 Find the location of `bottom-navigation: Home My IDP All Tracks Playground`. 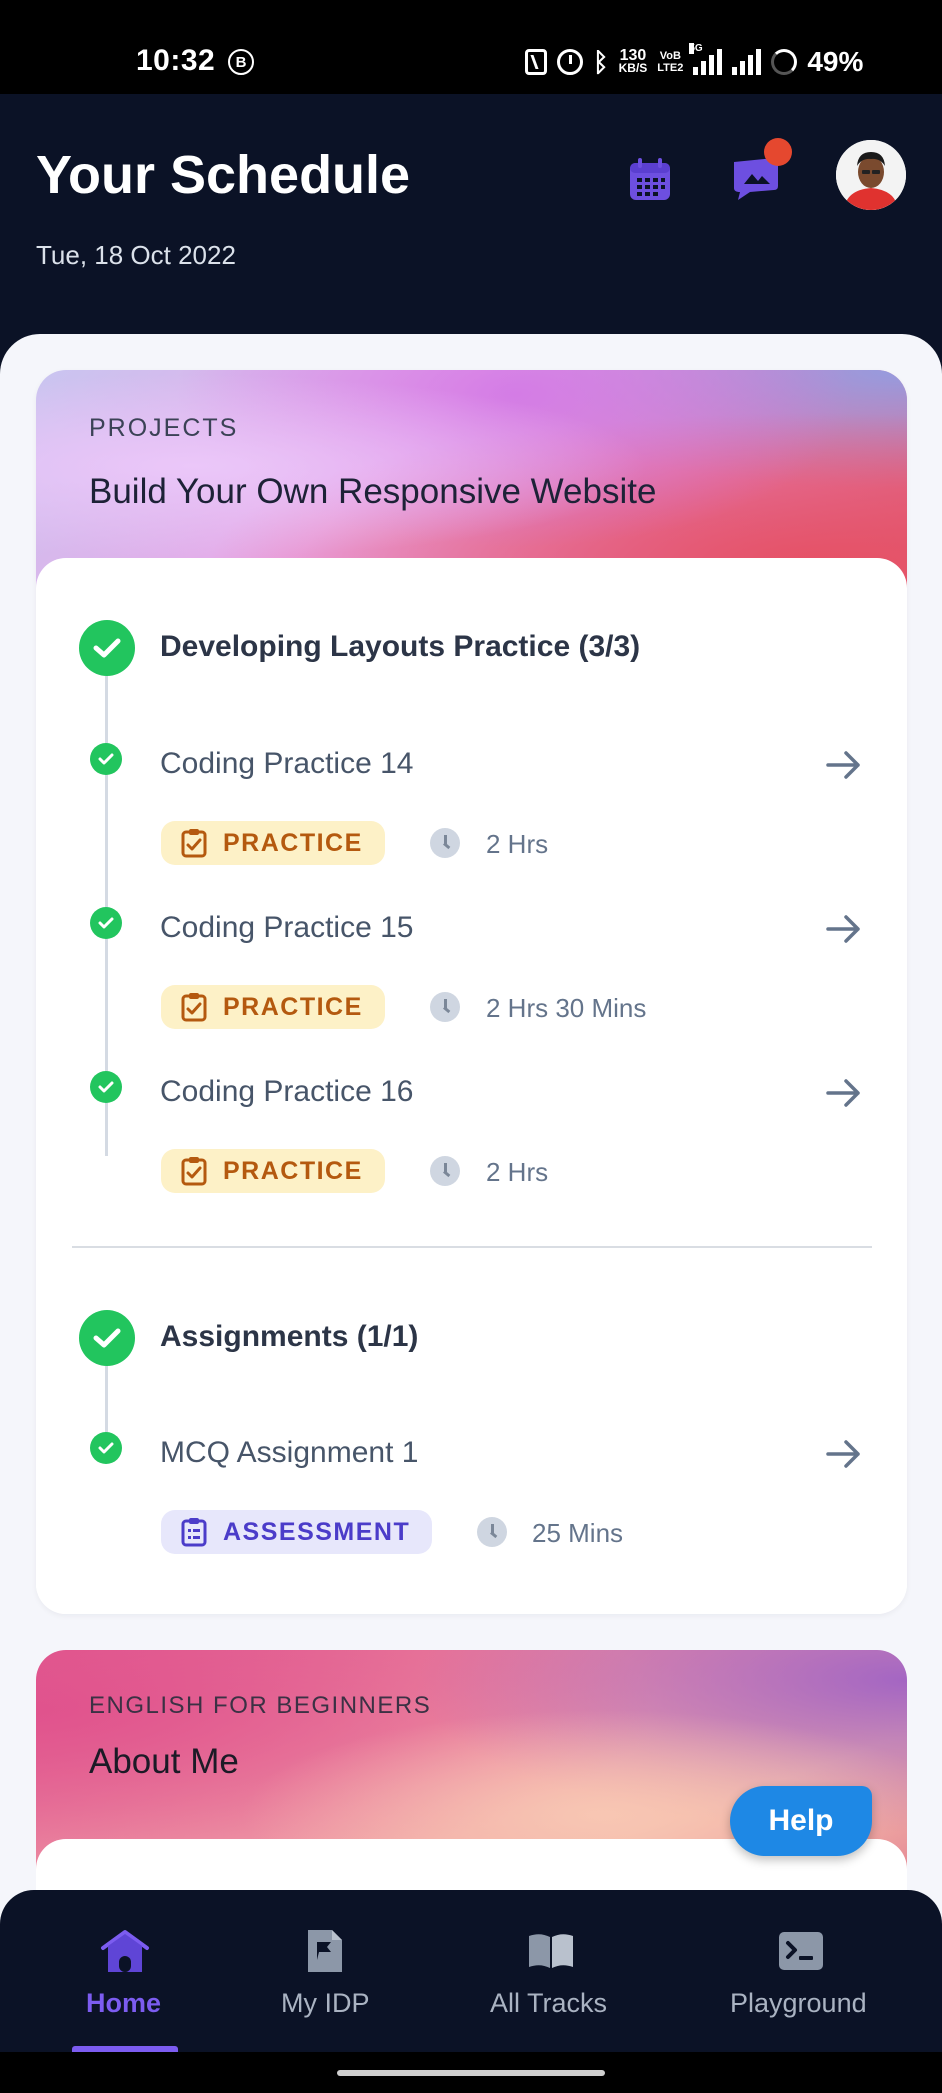

bottom-navigation: Home My IDP All Tracks Playground is located at coordinates (471, 1971).